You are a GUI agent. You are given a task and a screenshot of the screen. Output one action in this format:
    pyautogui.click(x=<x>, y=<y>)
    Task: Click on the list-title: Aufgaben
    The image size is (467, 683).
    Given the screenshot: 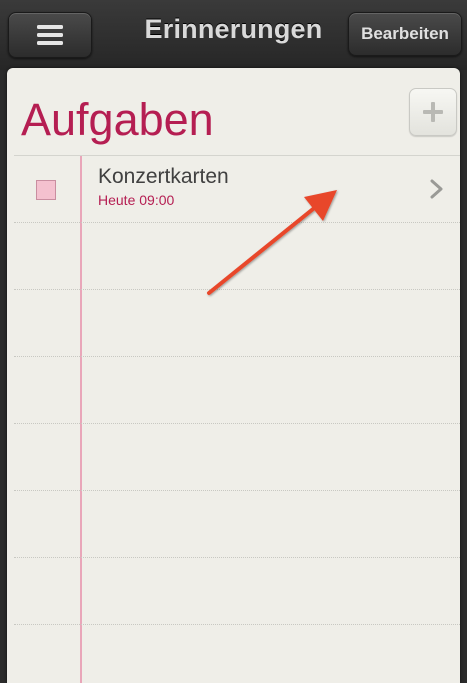 What is the action you would take?
    pyautogui.click(x=117, y=119)
    